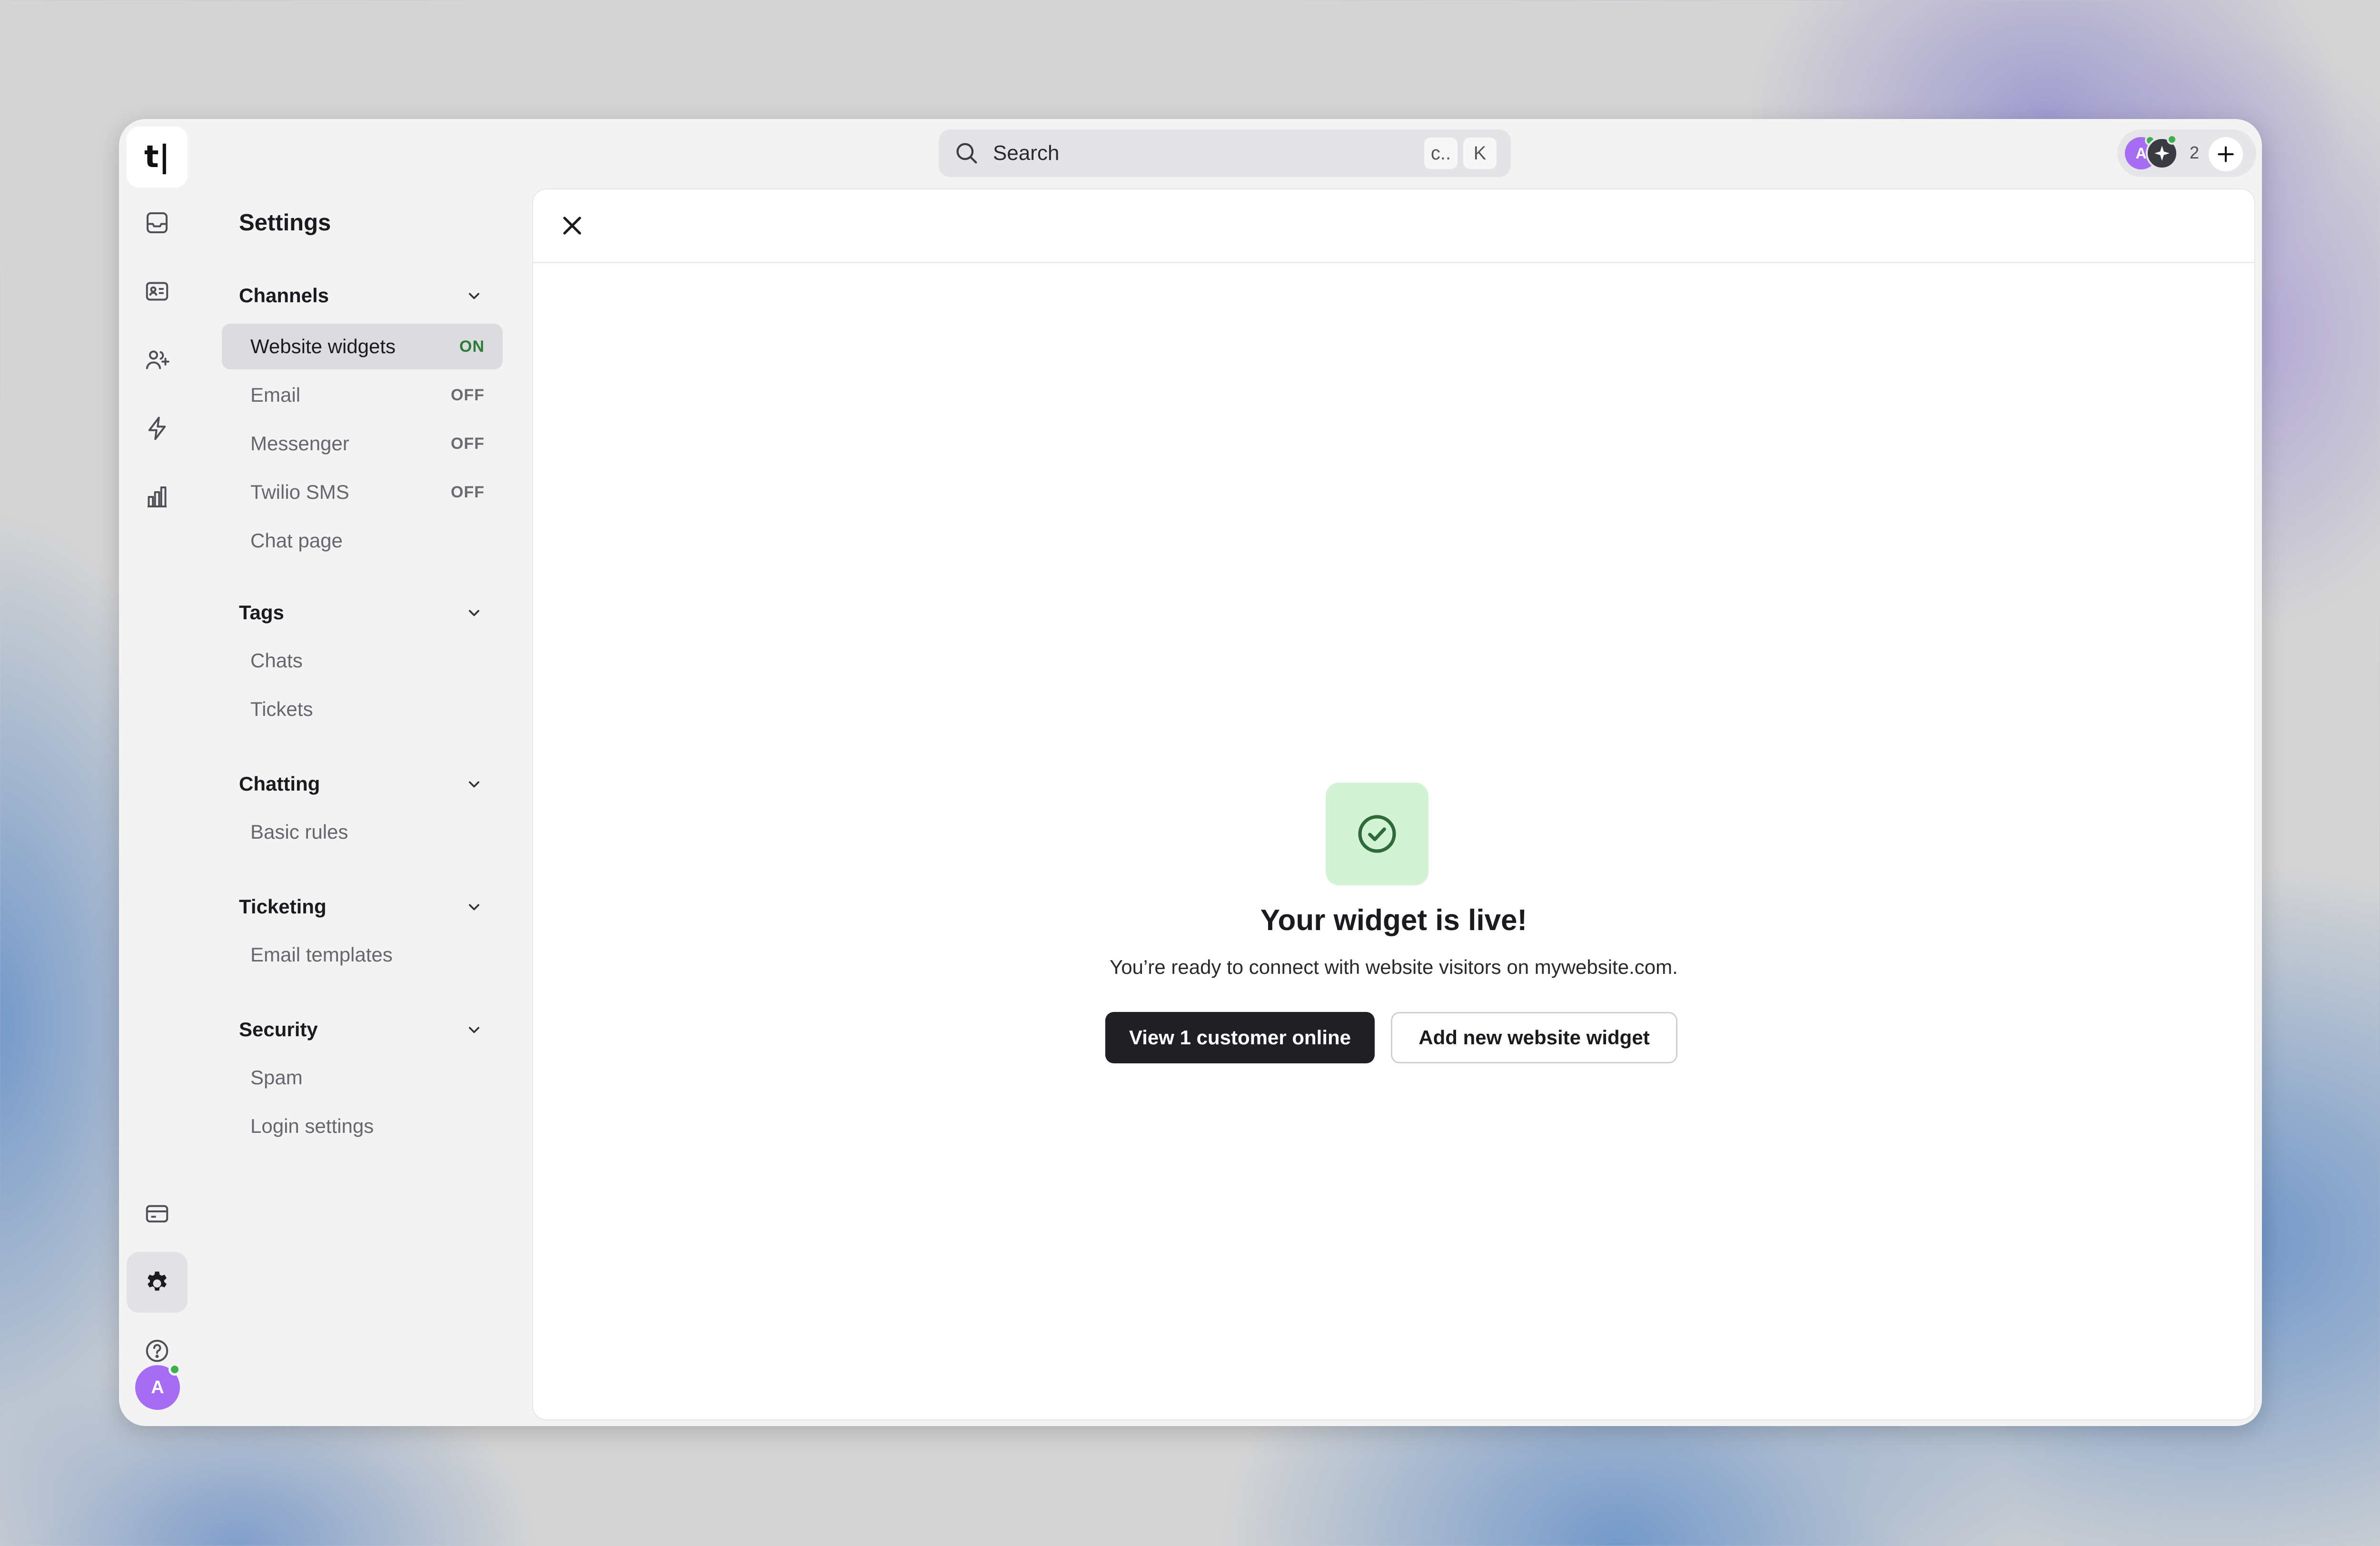 This screenshot has height=1546, width=2380. Describe the element at coordinates (1393, 226) in the screenshot. I see `panel-header` at that location.